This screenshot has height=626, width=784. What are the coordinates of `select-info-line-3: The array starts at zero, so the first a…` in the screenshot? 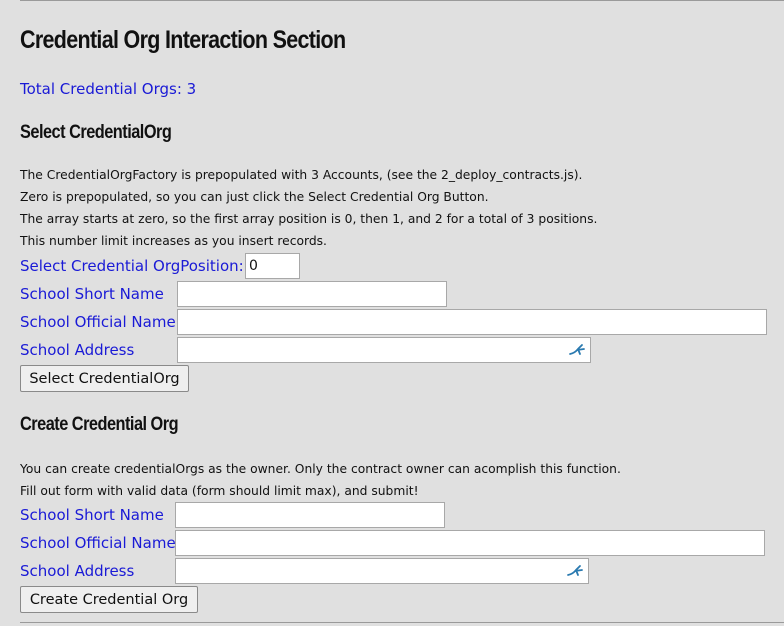 It's located at (309, 219).